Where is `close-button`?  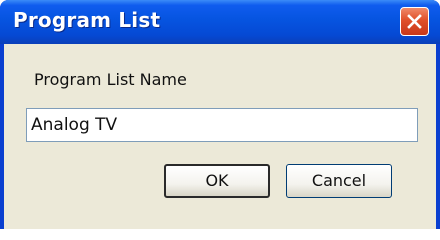 close-button is located at coordinates (414, 21).